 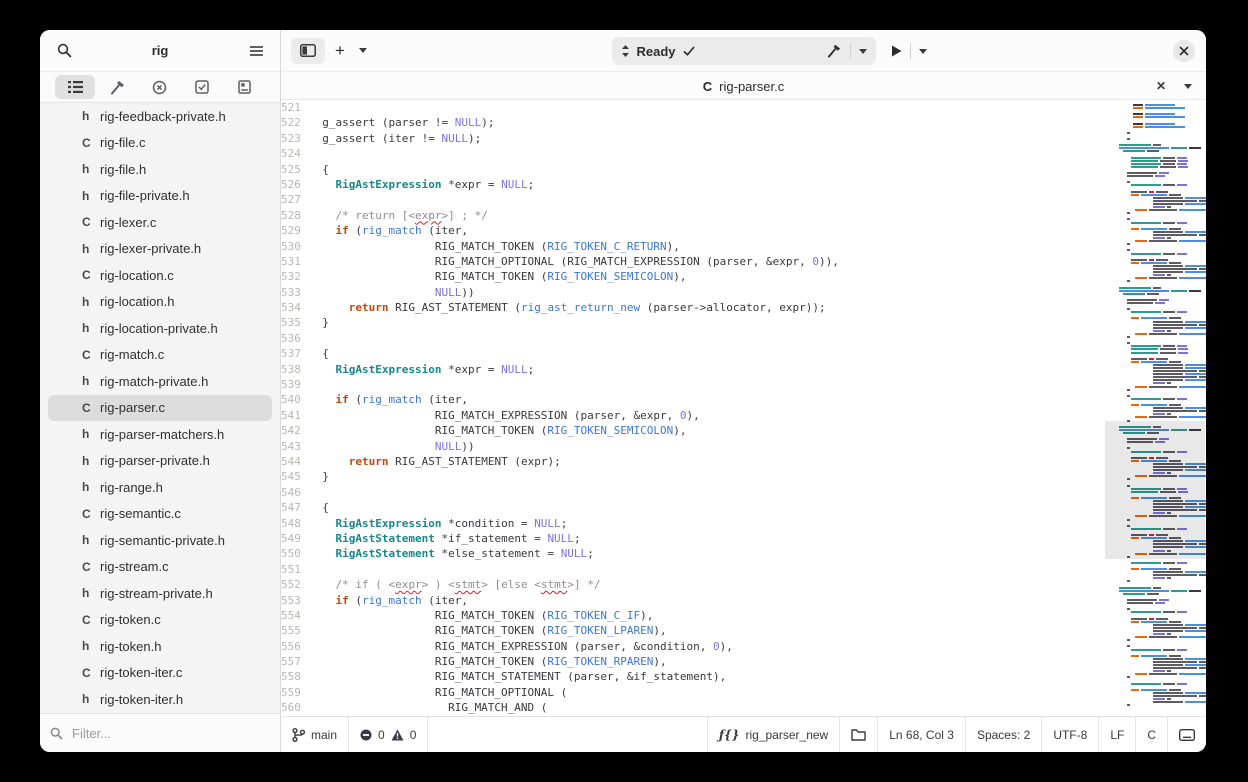 I want to click on line-number: 547, so click(x=291, y=508).